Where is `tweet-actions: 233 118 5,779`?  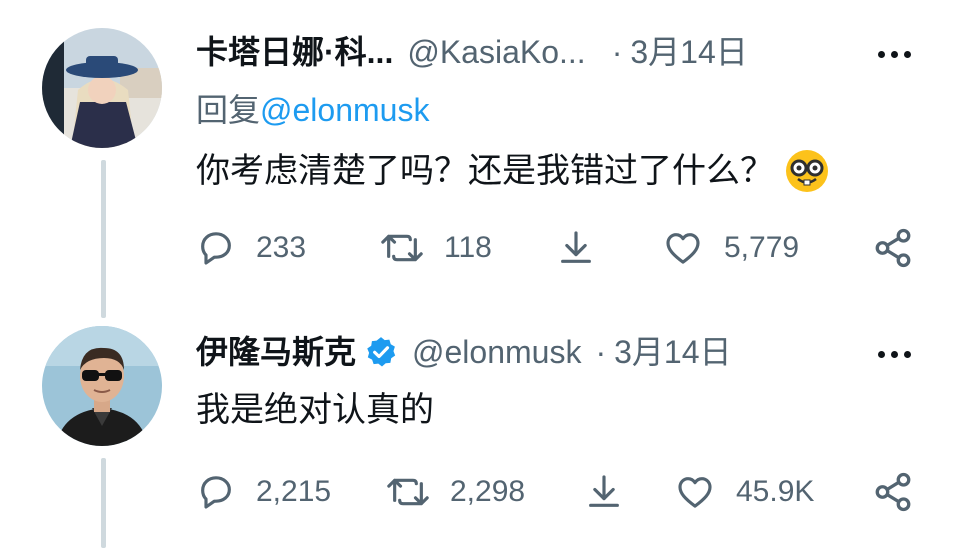 tweet-actions: 233 118 5,779 is located at coordinates (561, 248).